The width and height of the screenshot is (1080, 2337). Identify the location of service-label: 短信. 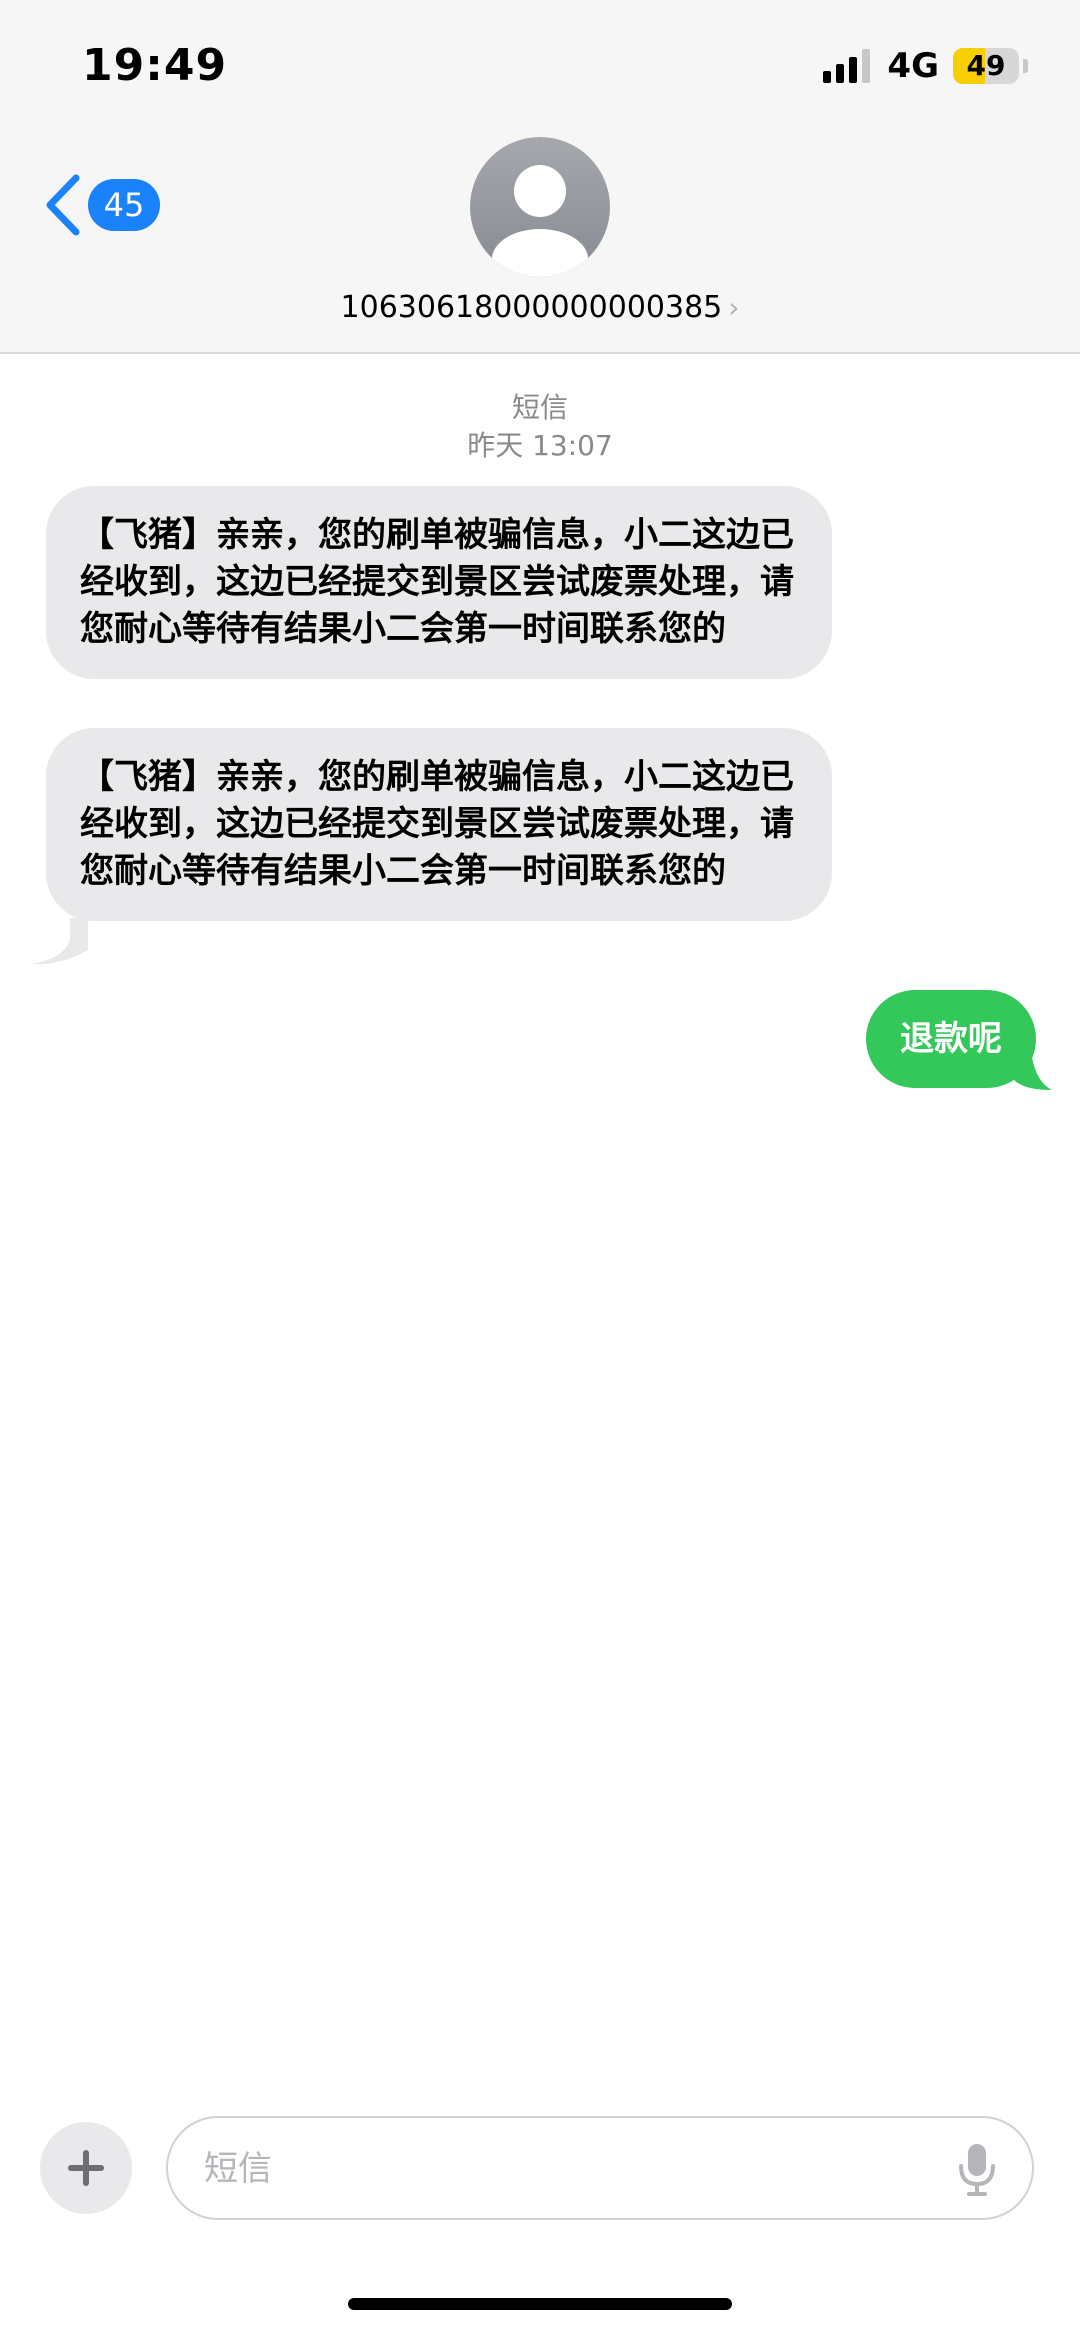
(539, 407).